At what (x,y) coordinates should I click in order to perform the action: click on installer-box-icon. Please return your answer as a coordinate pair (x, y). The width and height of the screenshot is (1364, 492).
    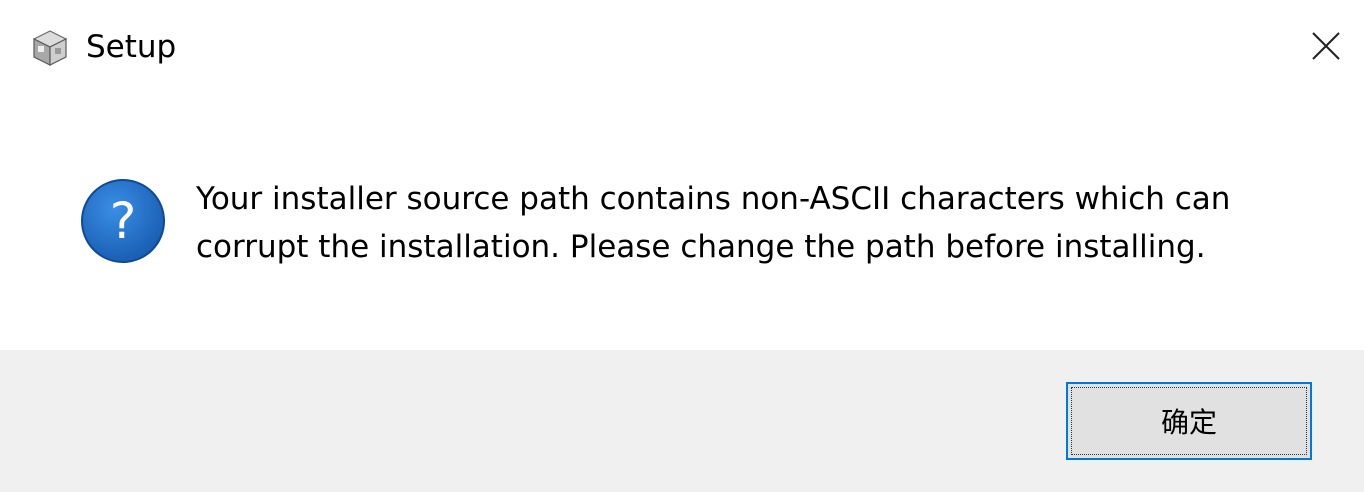
    Looking at the image, I should click on (50, 48).